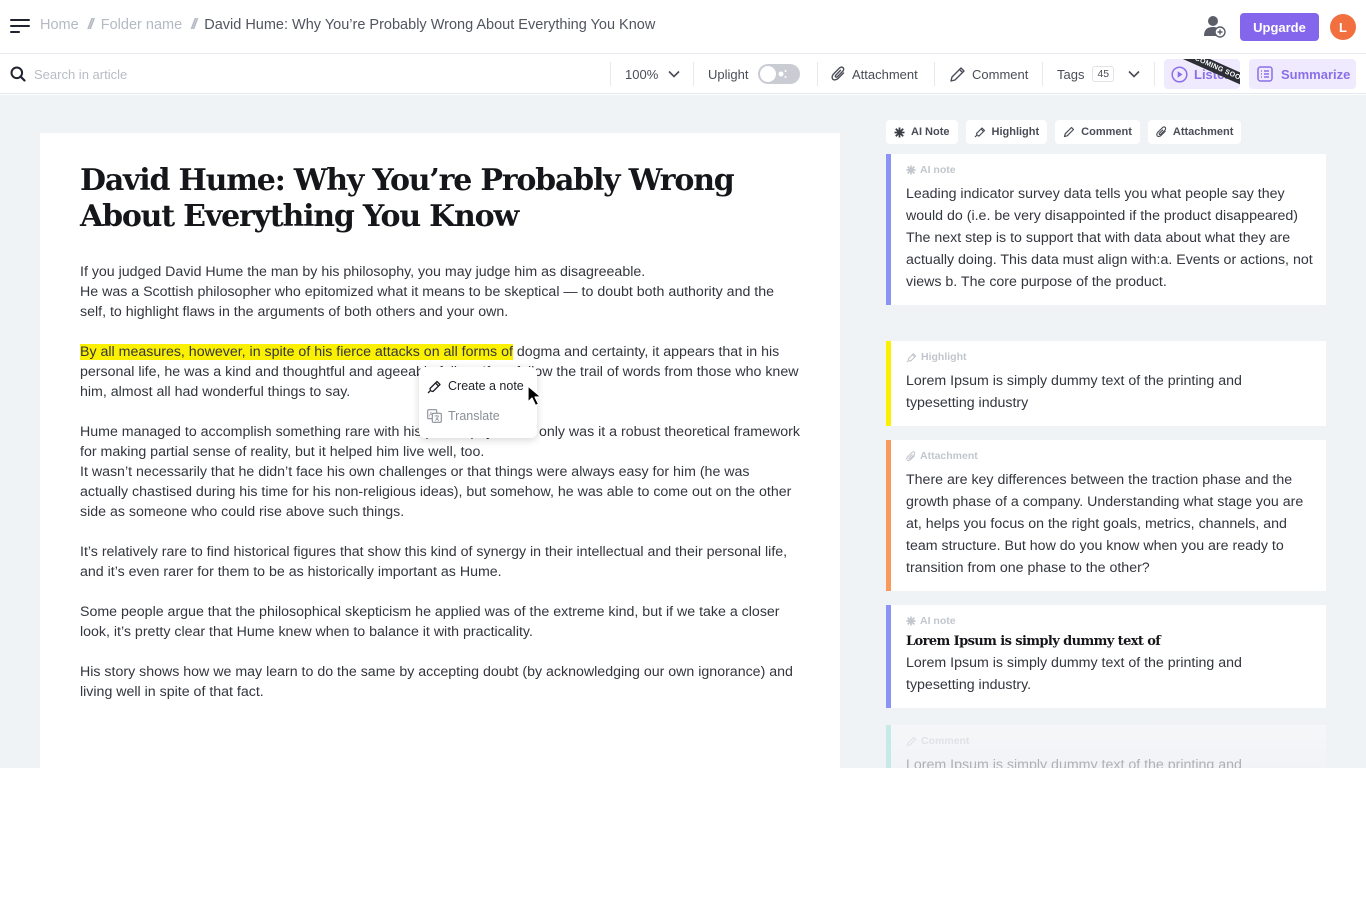 The height and width of the screenshot is (912, 1366). Describe the element at coordinates (141, 25) in the screenshot. I see `breadcrumb-folder: Folder name` at that location.